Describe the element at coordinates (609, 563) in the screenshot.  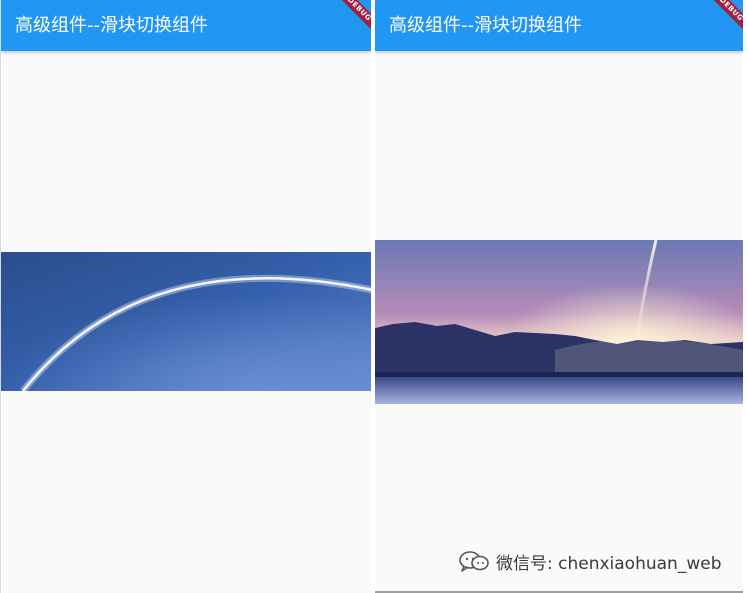
I see `watermark-text: 微信号: chenxiaohuan_web` at that location.